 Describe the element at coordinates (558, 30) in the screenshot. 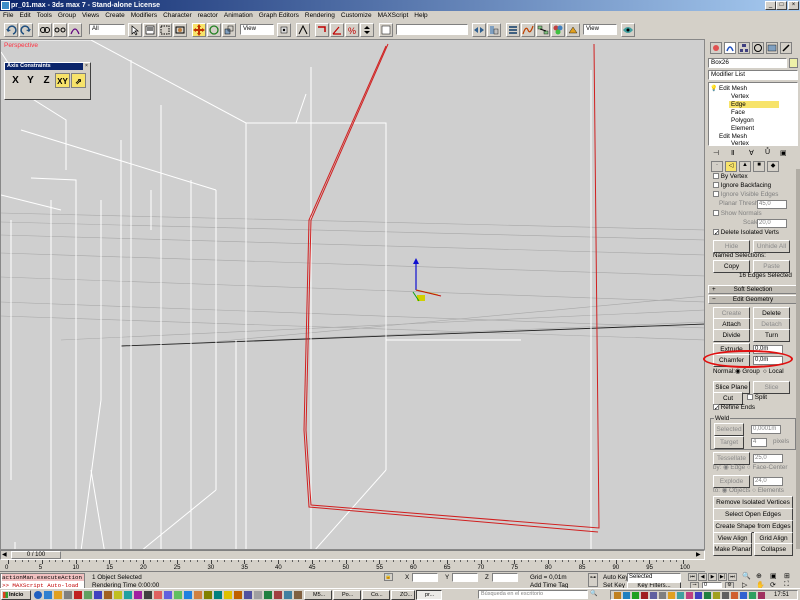

I see `material-editor-icon` at that location.